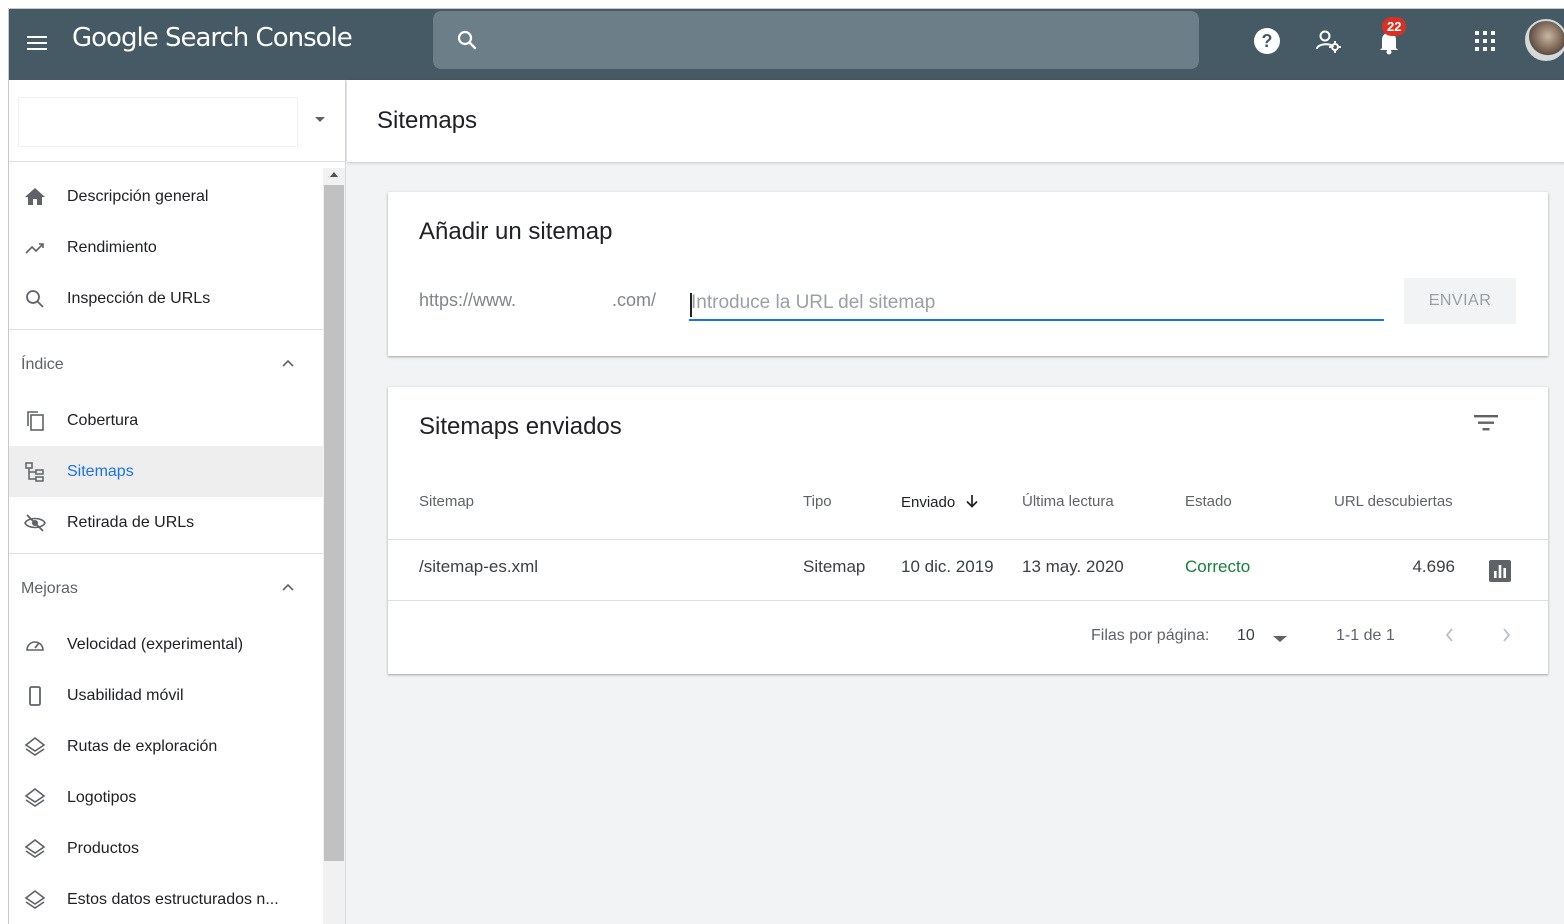  Describe the element at coordinates (947, 566) in the screenshot. I see `cell-submitted: 10 dic. 2019` at that location.